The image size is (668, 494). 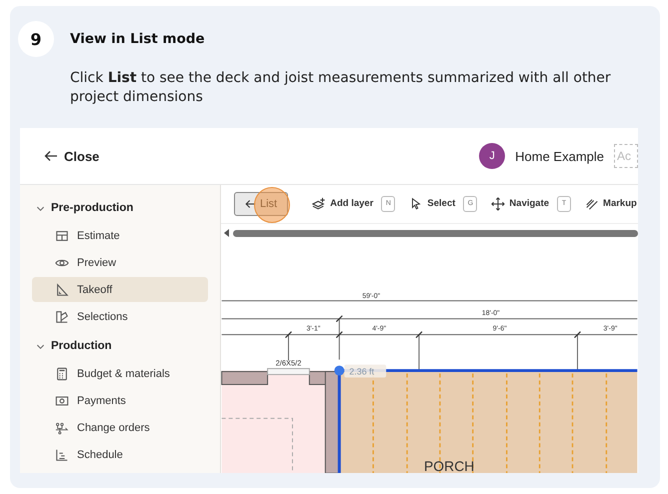 What do you see at coordinates (272, 205) in the screenshot?
I see `click-highlight` at bounding box center [272, 205].